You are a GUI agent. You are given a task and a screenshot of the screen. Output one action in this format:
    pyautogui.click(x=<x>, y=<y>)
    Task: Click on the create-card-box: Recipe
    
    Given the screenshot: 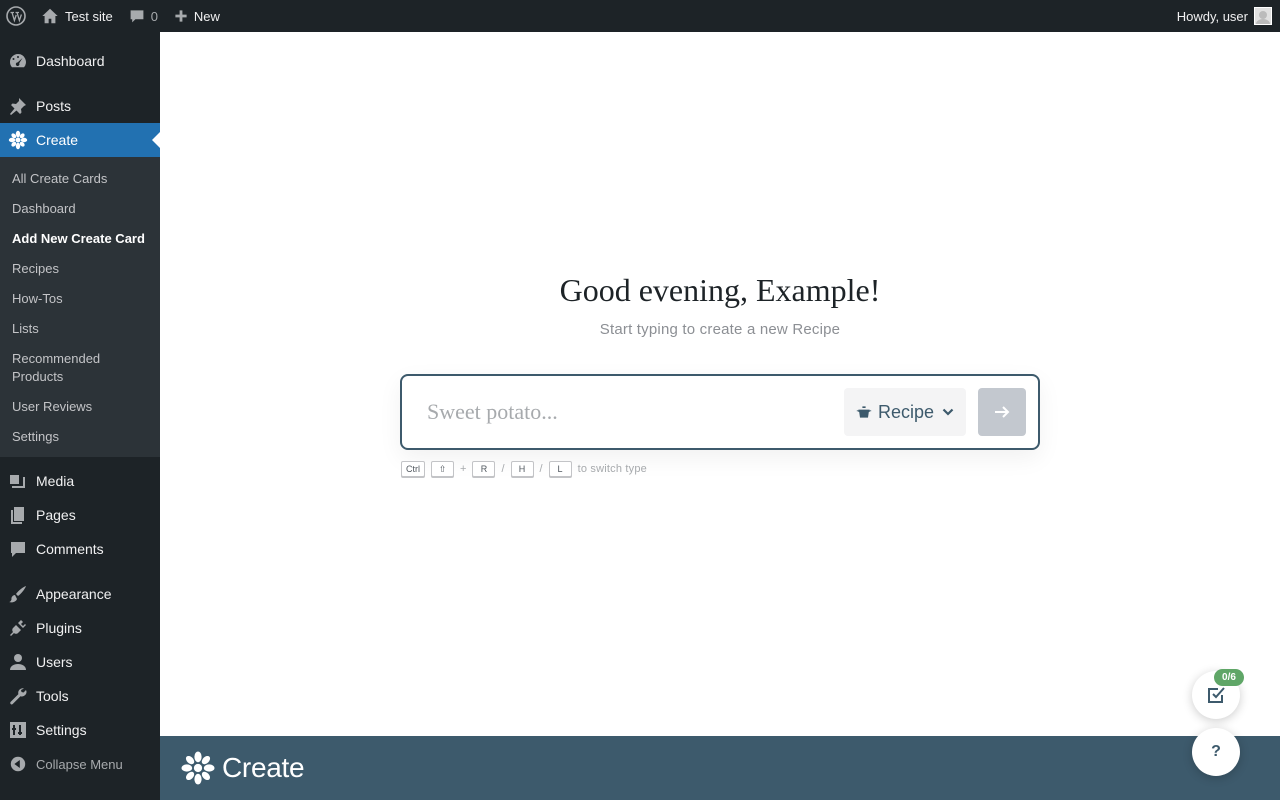 What is the action you would take?
    pyautogui.click(x=720, y=412)
    